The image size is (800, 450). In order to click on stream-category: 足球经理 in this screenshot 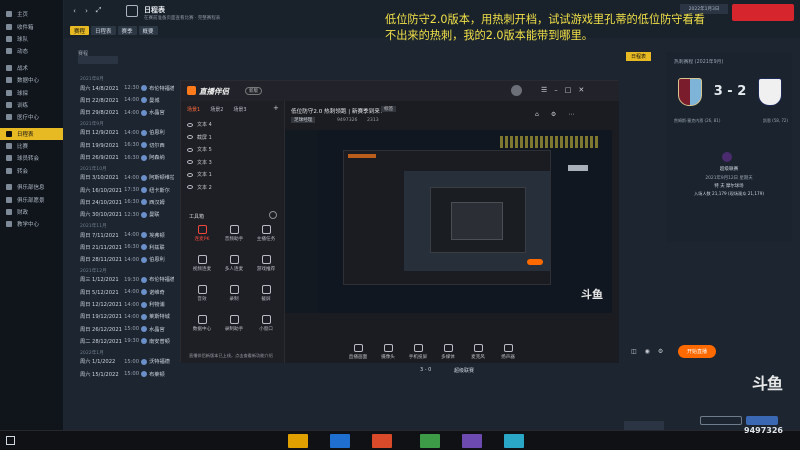, I will do `click(303, 120)`.